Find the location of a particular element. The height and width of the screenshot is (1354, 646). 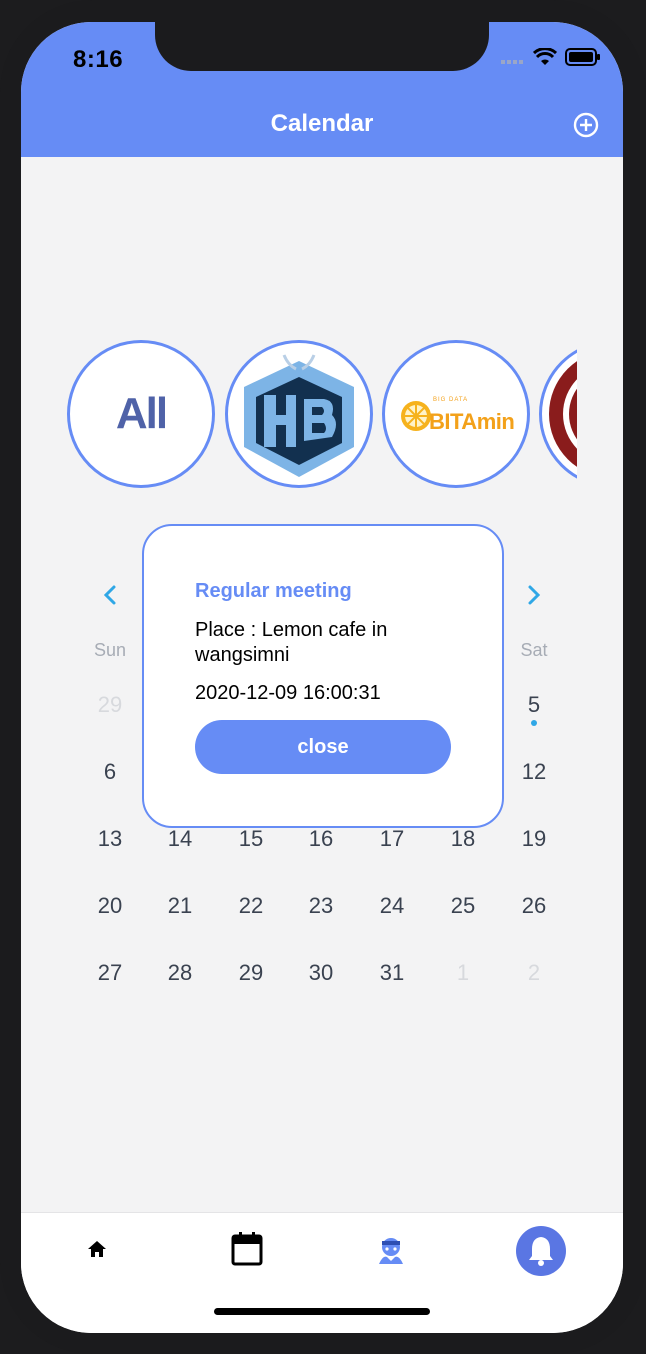

status-icons is located at coordinates (551, 59).